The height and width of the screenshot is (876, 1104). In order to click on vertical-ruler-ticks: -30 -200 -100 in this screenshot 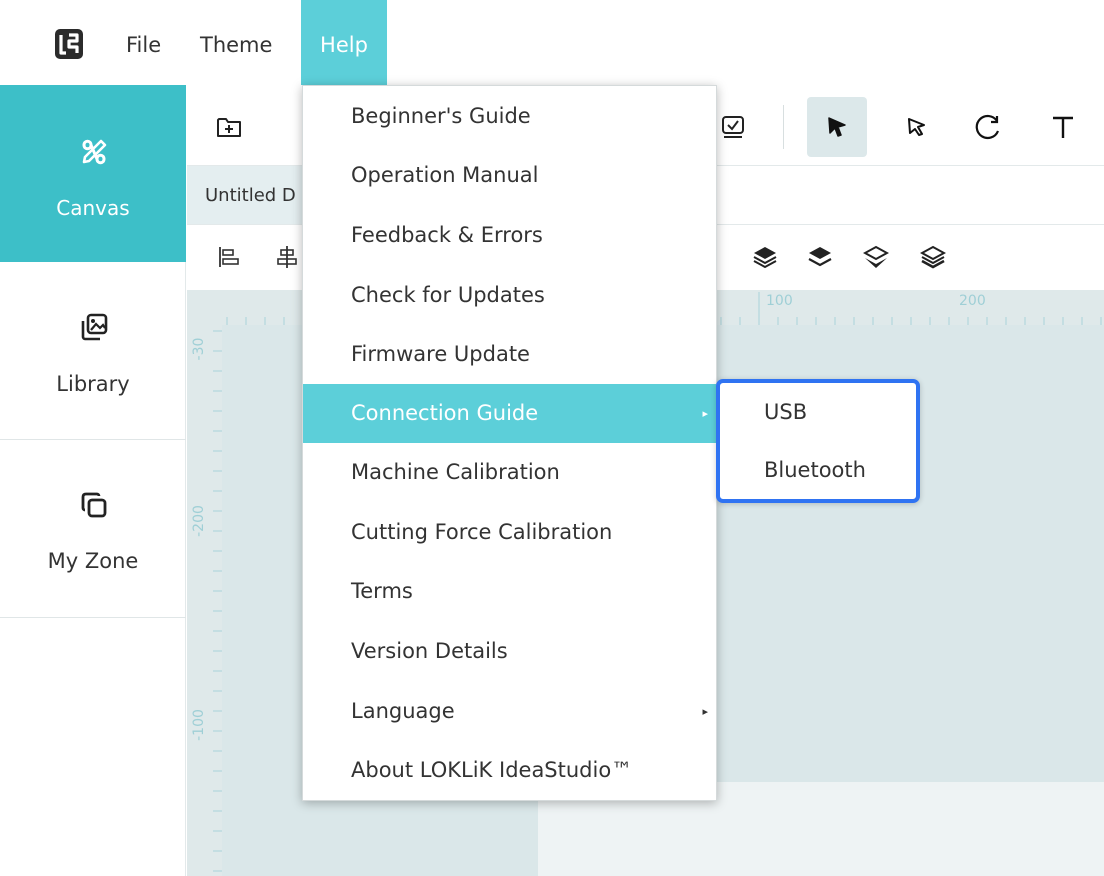, I will do `click(206, 601)`.